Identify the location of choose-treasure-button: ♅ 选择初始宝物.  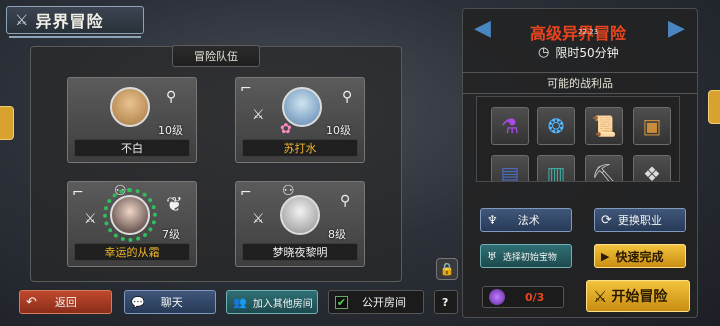
(526, 256).